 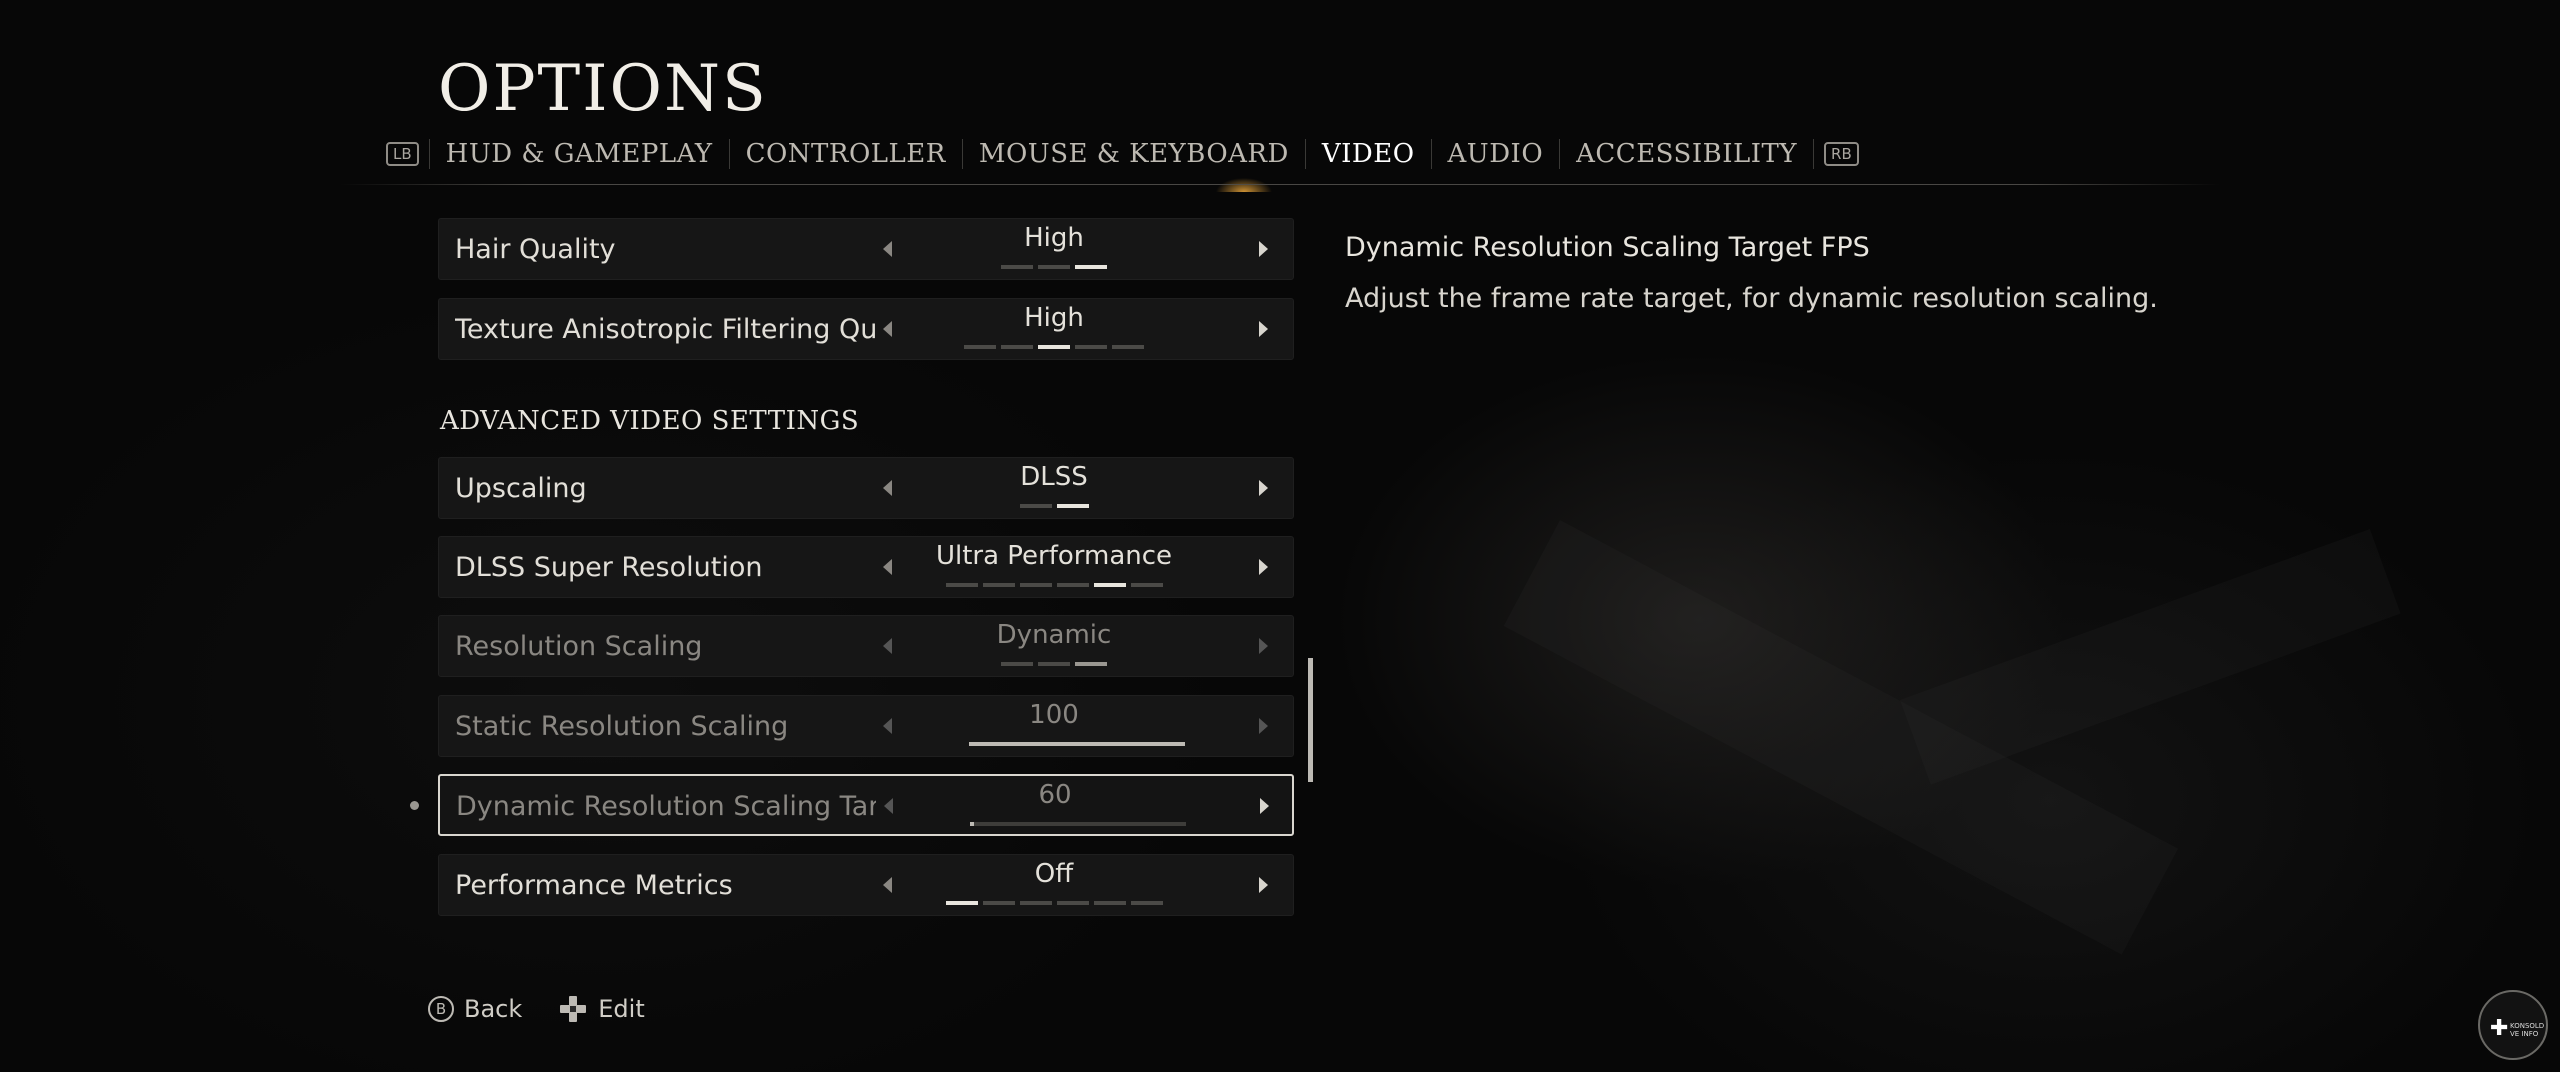 What do you see at coordinates (866, 249) in the screenshot?
I see `setting-row-hair-quality: Hair Quality High` at bounding box center [866, 249].